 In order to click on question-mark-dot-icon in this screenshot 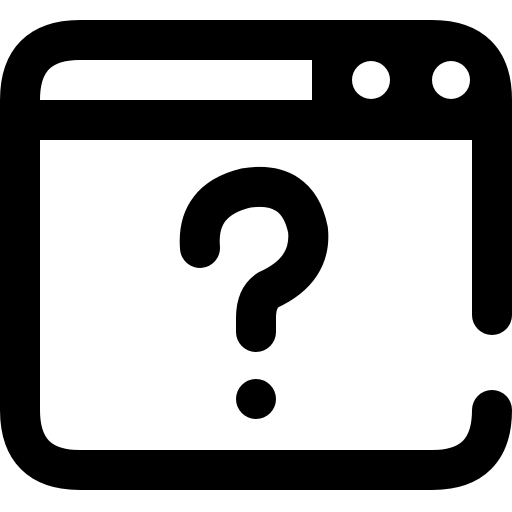, I will do `click(256, 399)`.